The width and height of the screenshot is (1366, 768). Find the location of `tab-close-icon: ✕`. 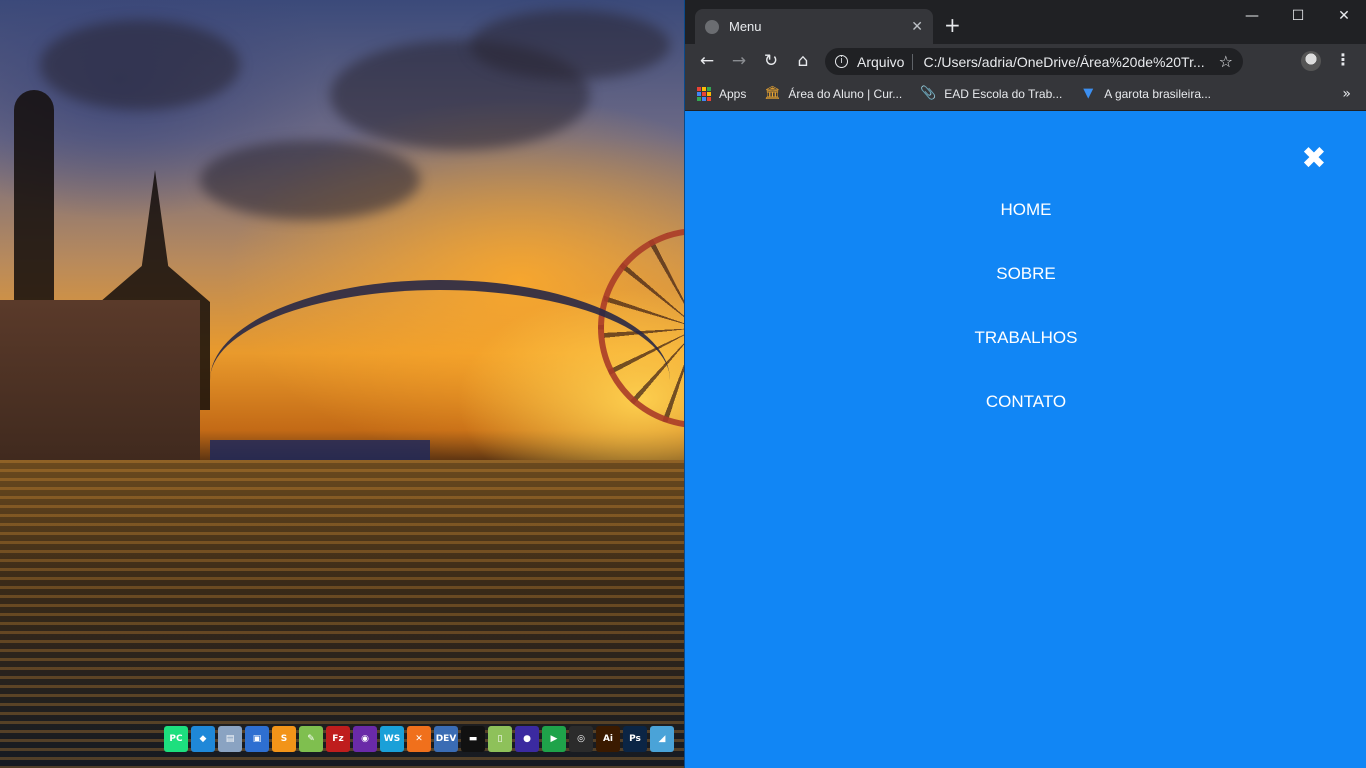

tab-close-icon: ✕ is located at coordinates (917, 27).